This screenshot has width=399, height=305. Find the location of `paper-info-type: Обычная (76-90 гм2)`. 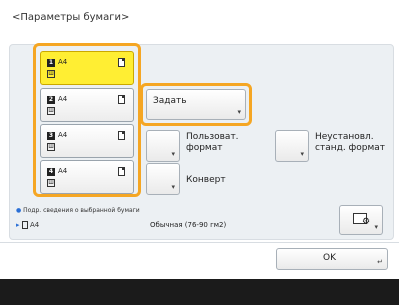

paper-info-type: Обычная (76-90 гм2) is located at coordinates (188, 225).